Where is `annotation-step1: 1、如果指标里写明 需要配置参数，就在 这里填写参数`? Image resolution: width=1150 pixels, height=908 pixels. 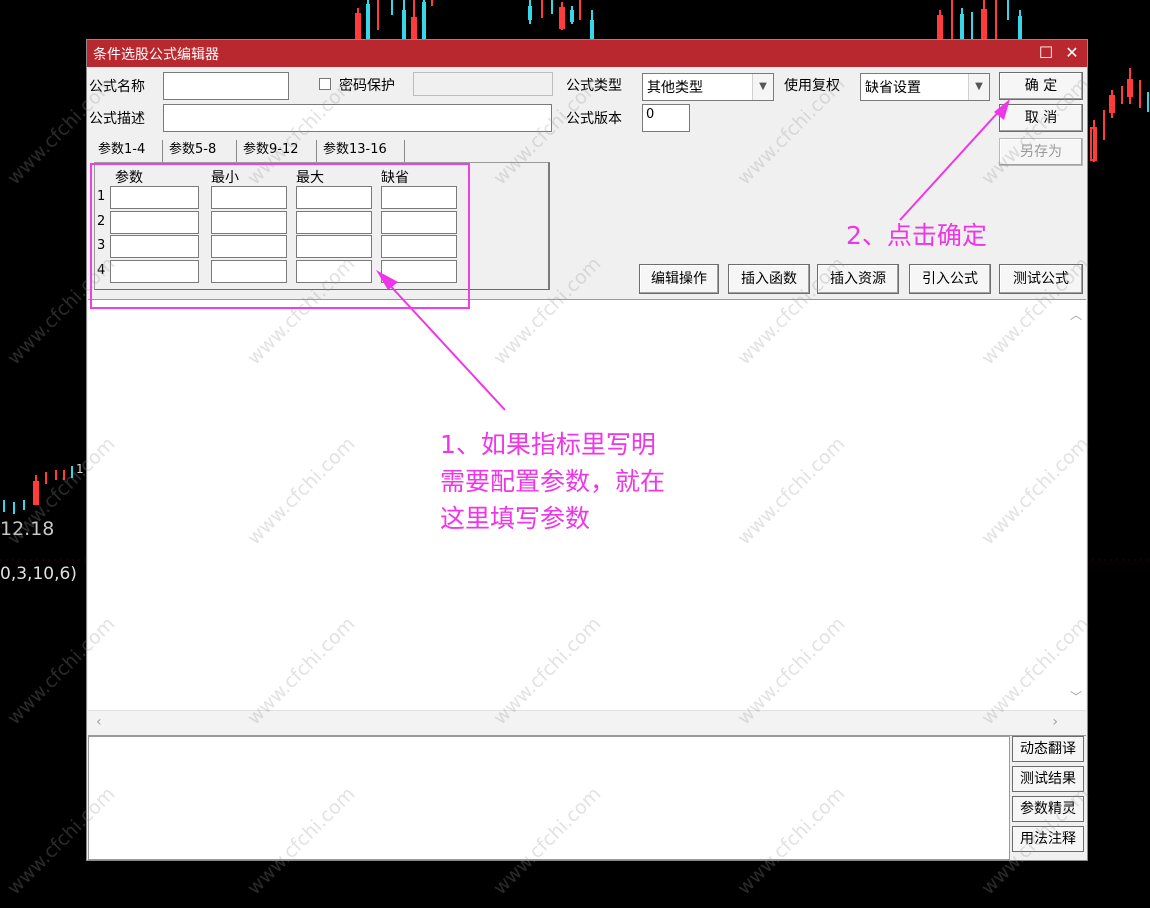 annotation-step1: 1、如果指标里写明 需要配置参数，就在 这里填写参数 is located at coordinates (552, 481).